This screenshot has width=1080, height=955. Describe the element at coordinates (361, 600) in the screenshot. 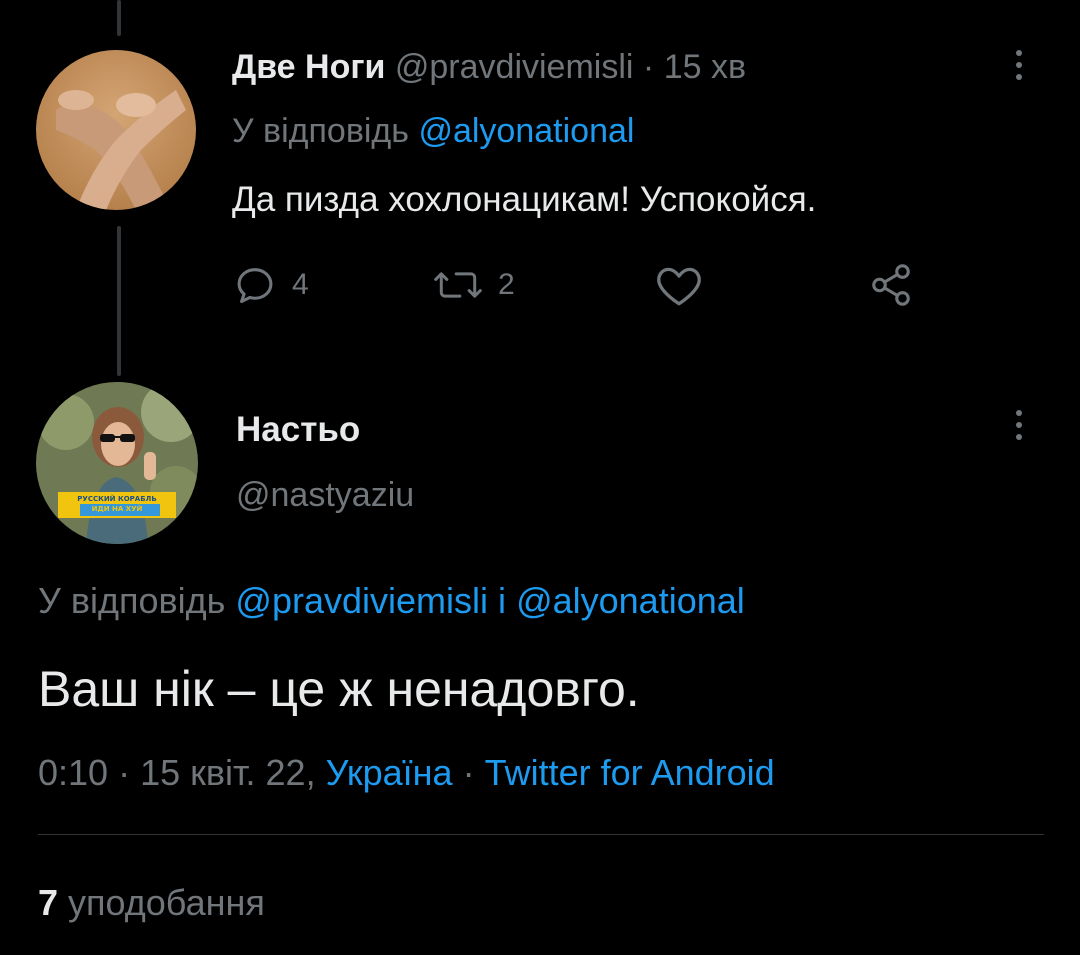

I see `mention-link: @pravdiviemisli` at that location.